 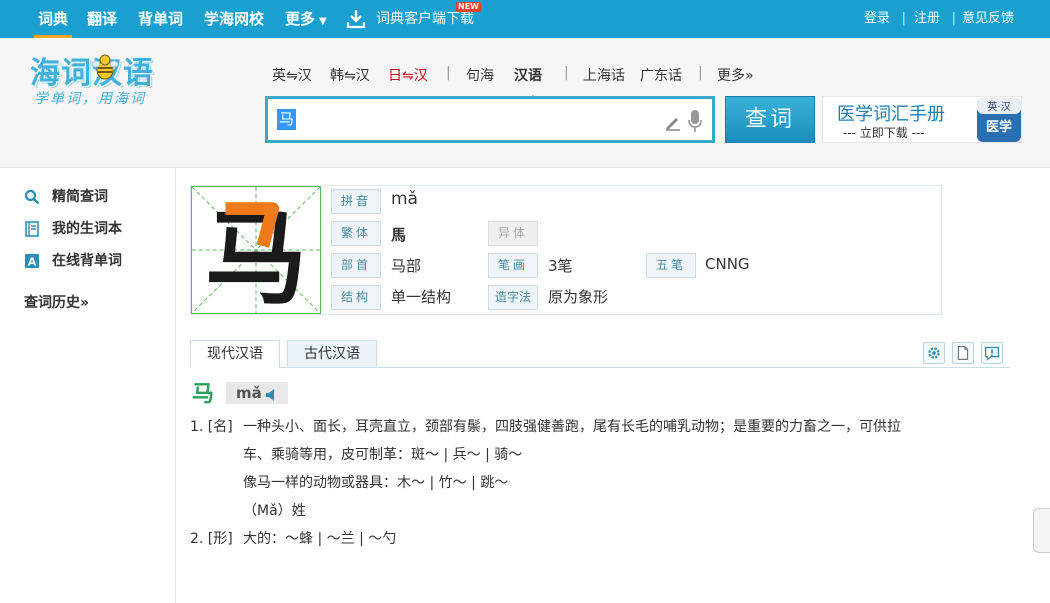 What do you see at coordinates (927, 19) in the screenshot?
I see `register-link: 注册` at bounding box center [927, 19].